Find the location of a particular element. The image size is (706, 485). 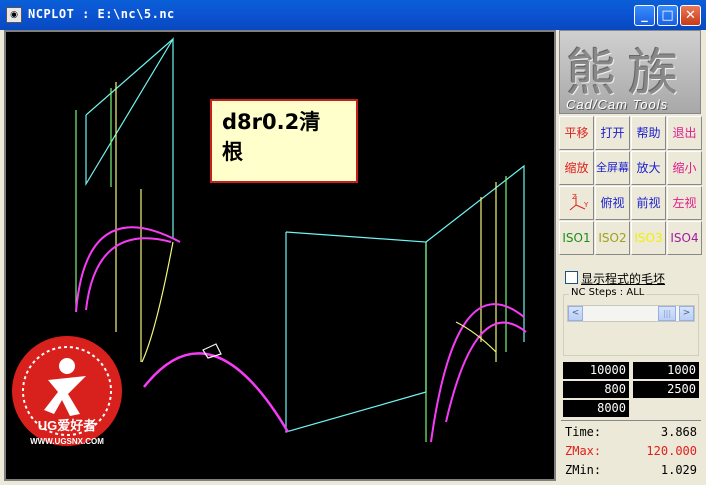

iso1-button: ISO1 is located at coordinates (576, 238).